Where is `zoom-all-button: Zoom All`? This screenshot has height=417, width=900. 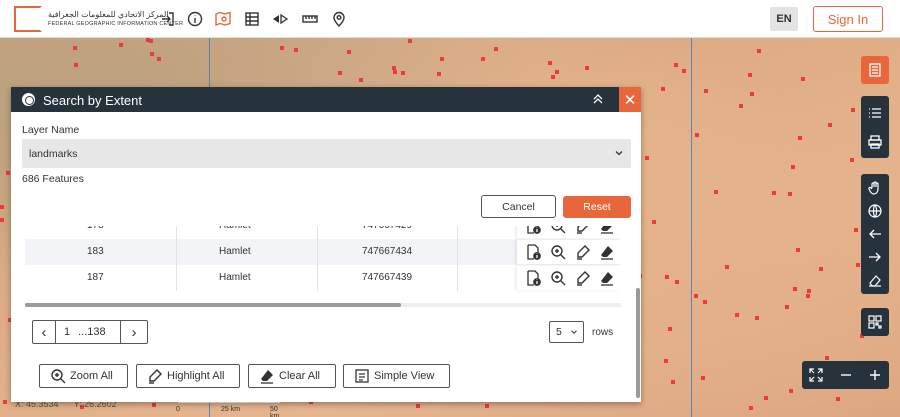 zoom-all-button: Zoom All is located at coordinates (83, 376).